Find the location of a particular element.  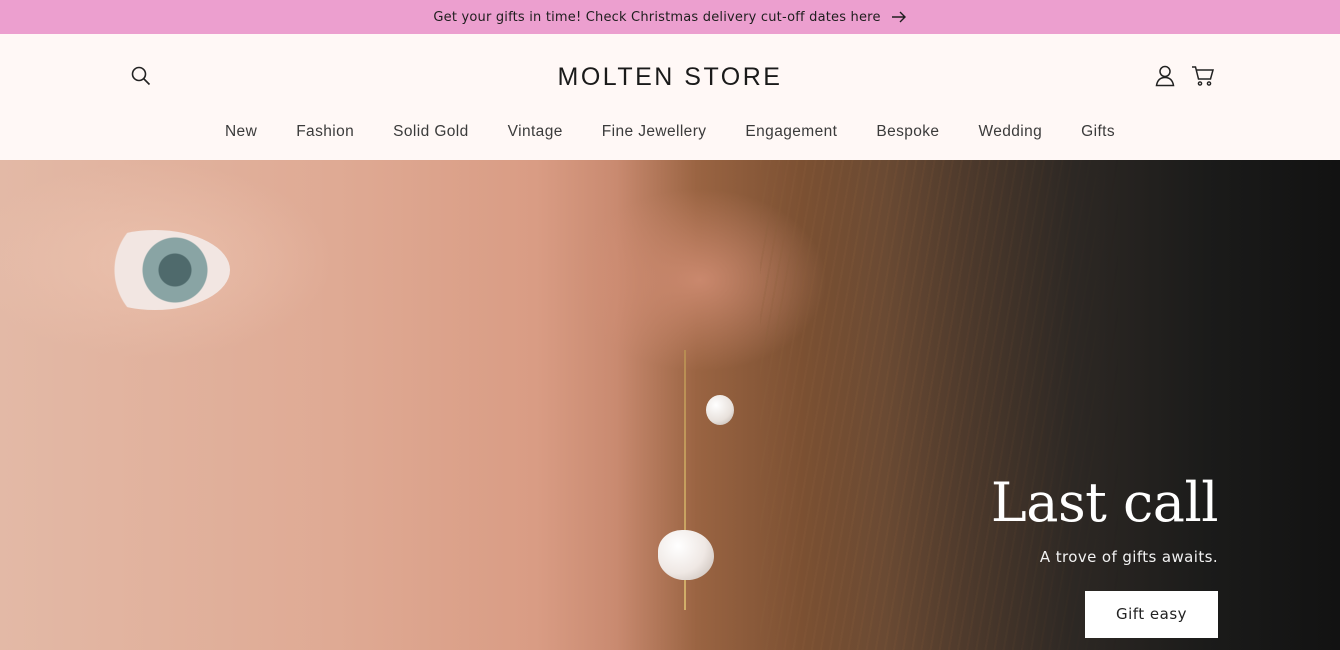

pearl-small is located at coordinates (720, 410).